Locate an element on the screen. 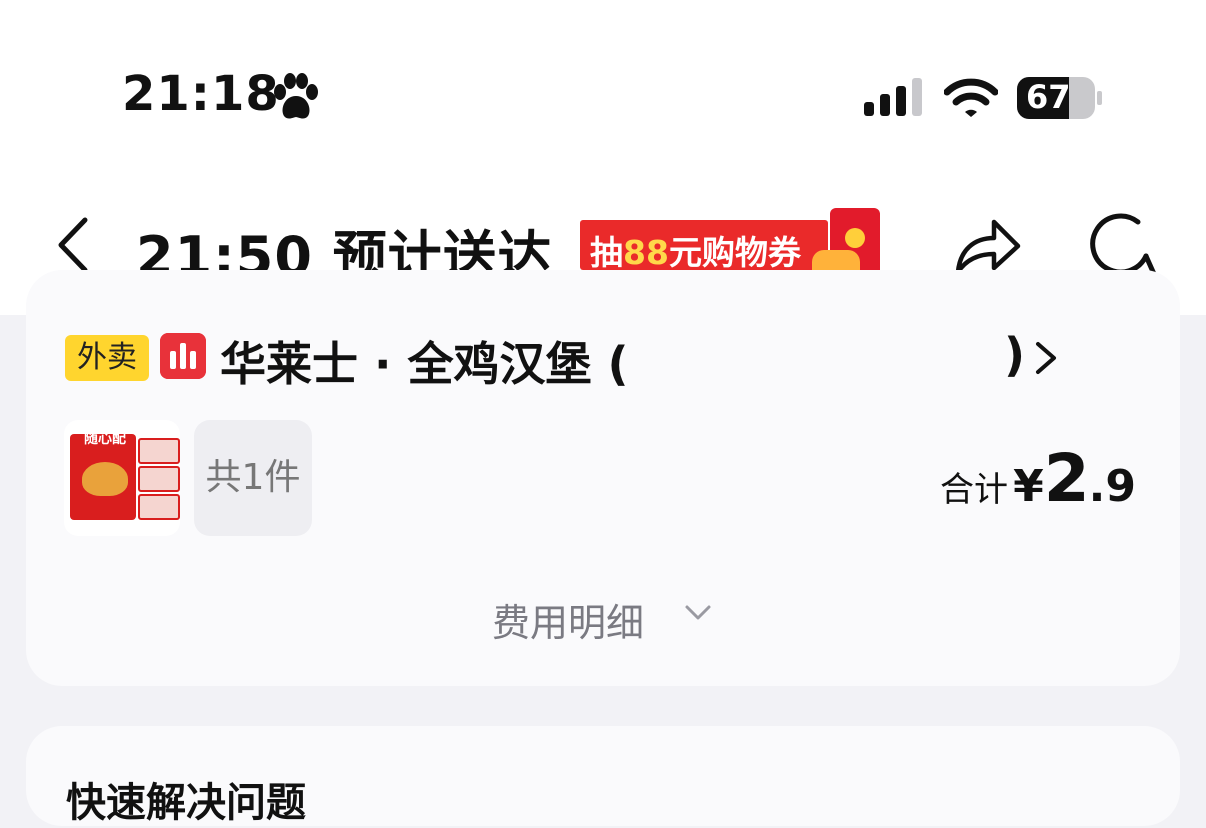  wifi-icon is located at coordinates (971, 97).